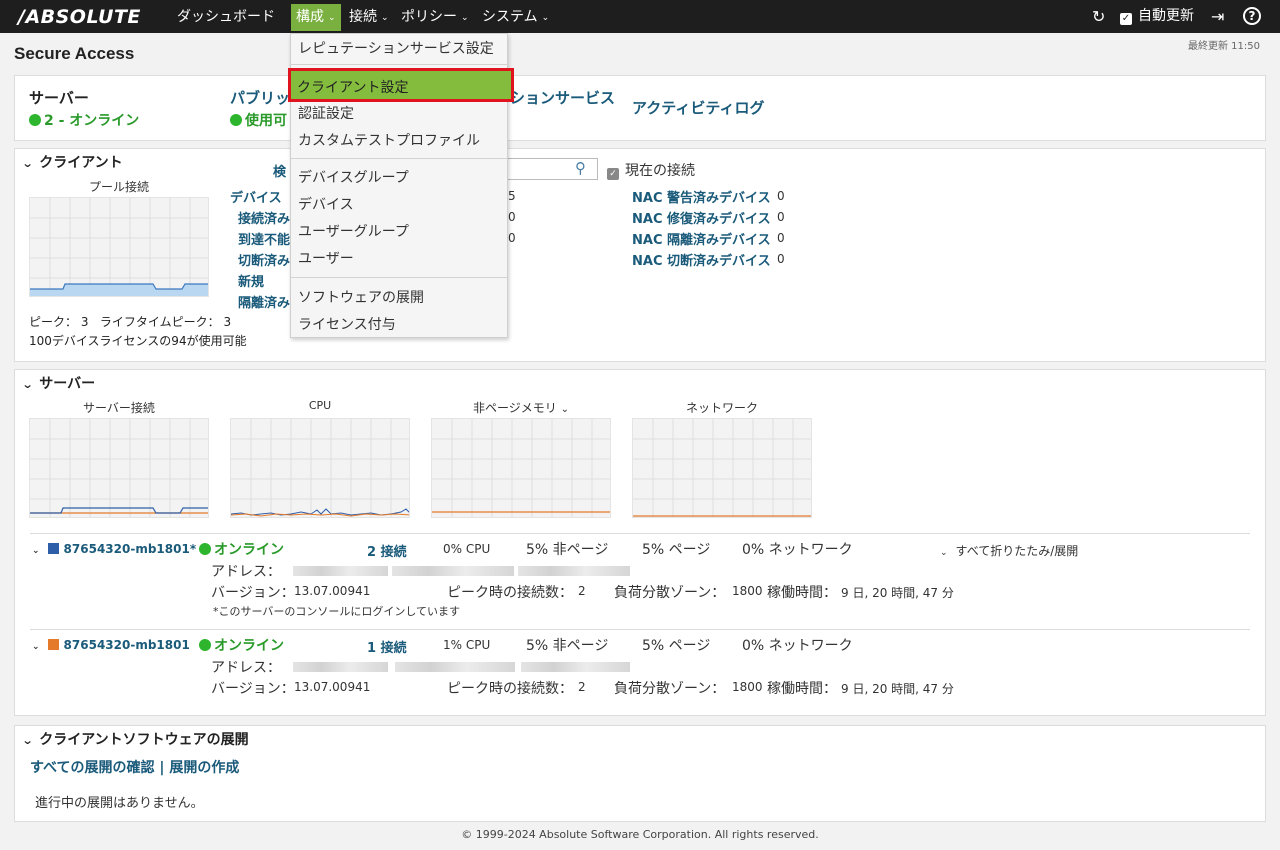 This screenshot has height=850, width=1280. What do you see at coordinates (562, 97) in the screenshot?
I see `reputation-service-link: ションサービス` at bounding box center [562, 97].